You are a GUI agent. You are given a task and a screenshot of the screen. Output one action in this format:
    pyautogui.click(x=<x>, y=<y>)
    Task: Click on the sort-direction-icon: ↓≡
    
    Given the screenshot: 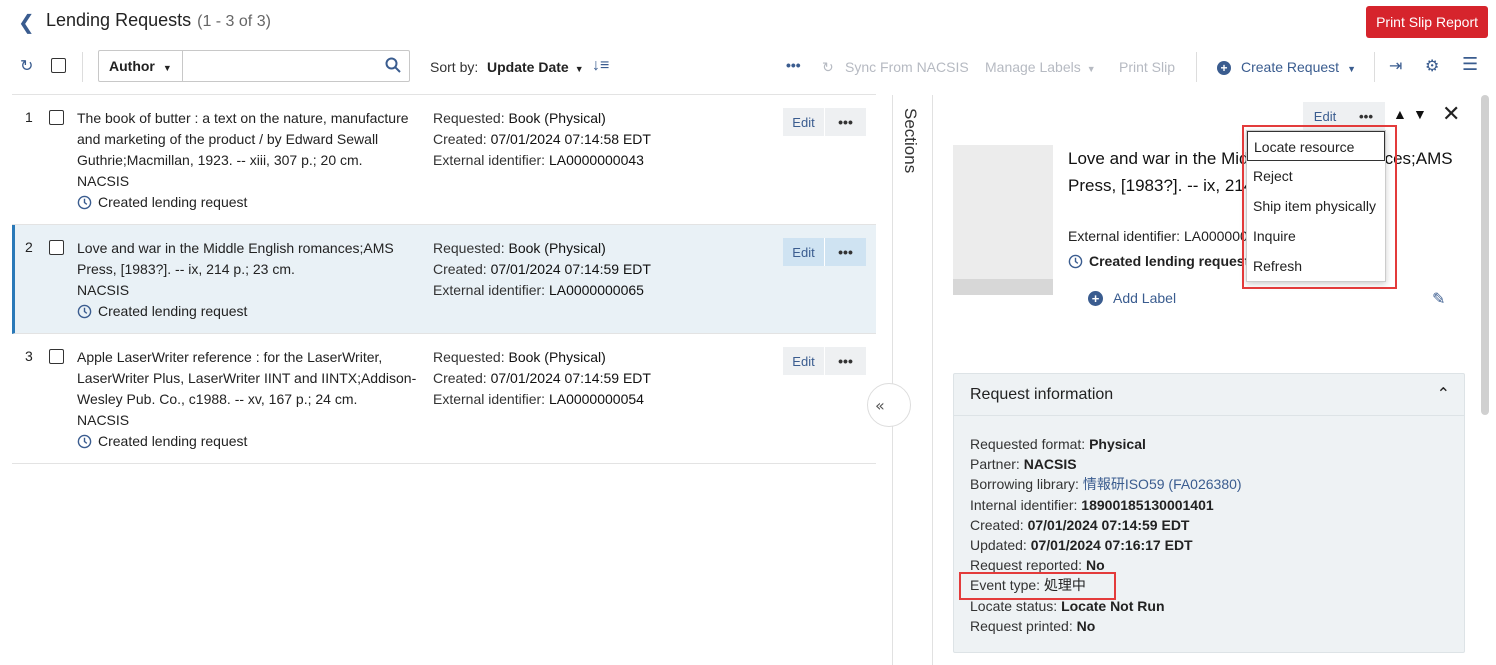 What is the action you would take?
    pyautogui.click(x=600, y=66)
    